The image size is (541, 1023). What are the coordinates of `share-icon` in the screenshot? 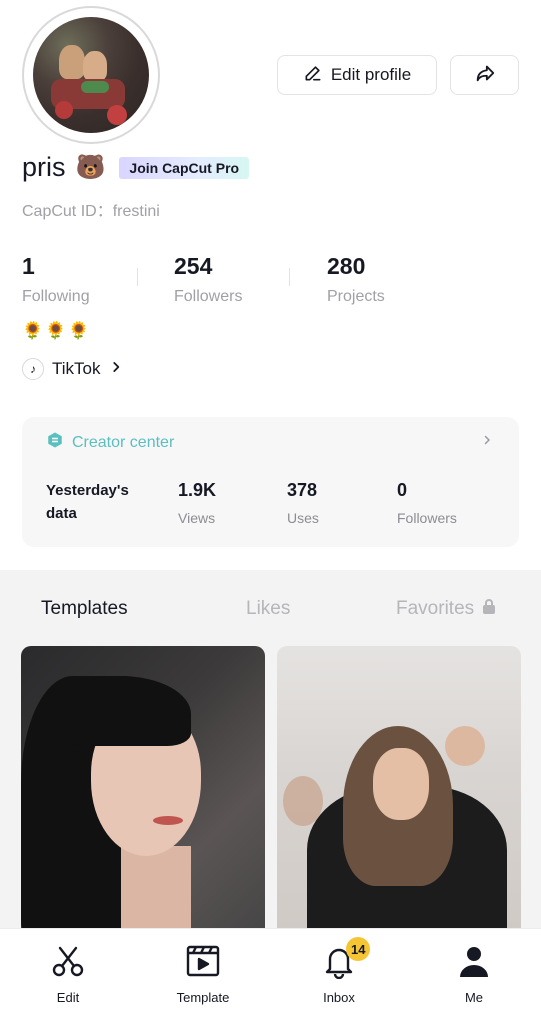 It's located at (485, 75).